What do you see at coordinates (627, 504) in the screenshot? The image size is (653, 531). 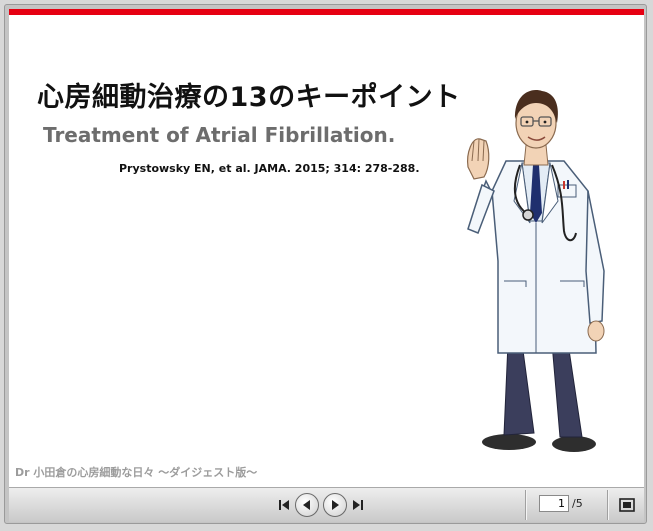 I see `fullscreen-icon` at bounding box center [627, 504].